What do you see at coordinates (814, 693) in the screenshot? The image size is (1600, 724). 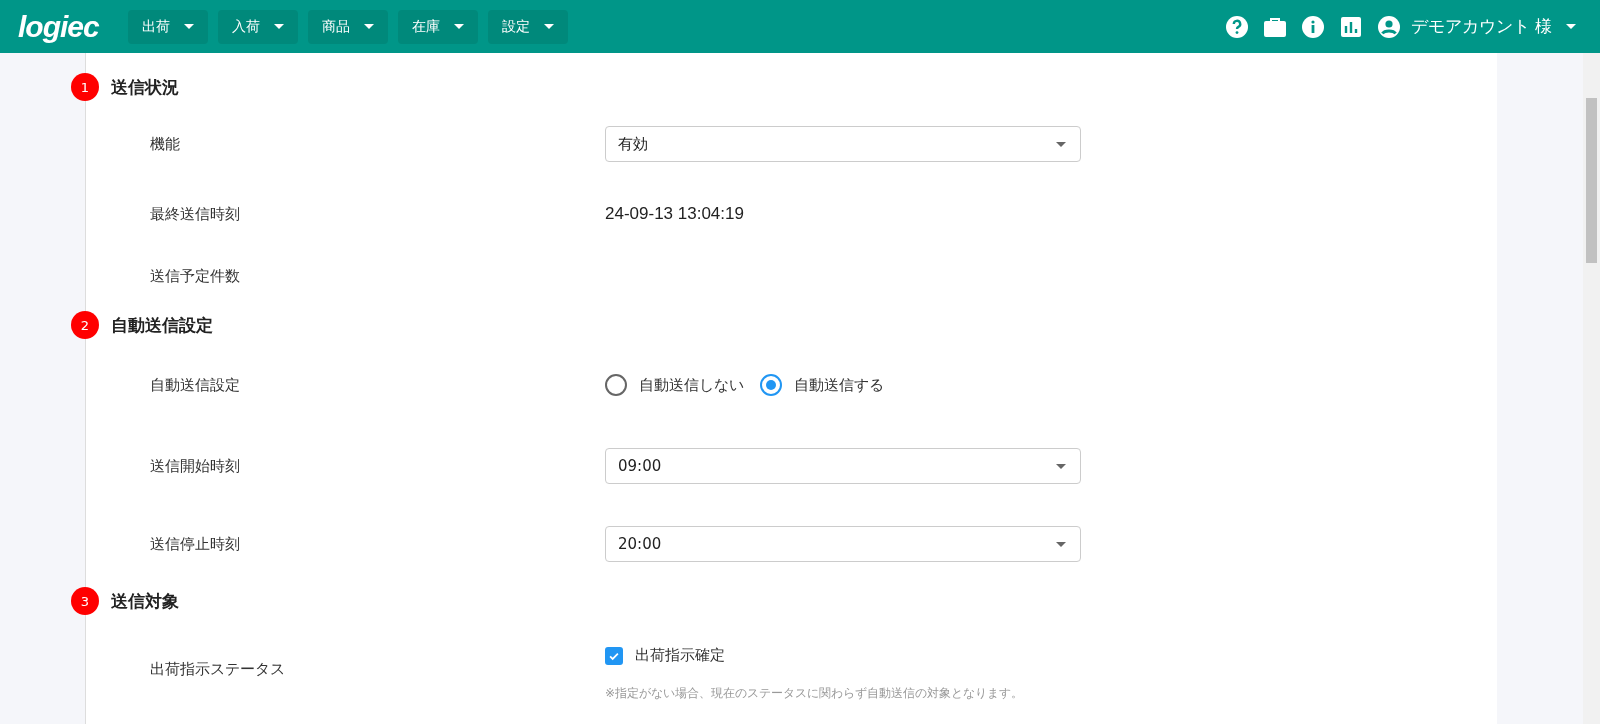 I see `hint-text: ※指定がない場合、現在のステータスに関わらず自動送信の対象となります。` at bounding box center [814, 693].